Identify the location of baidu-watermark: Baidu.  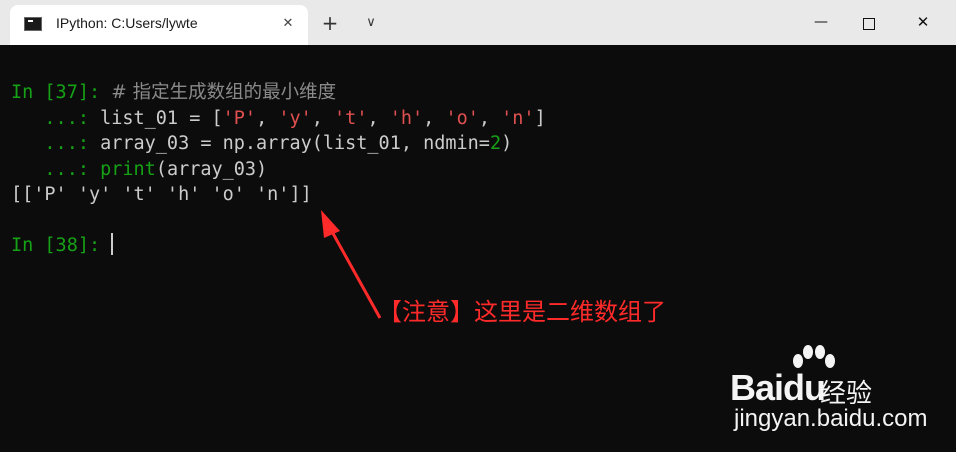
(778, 388).